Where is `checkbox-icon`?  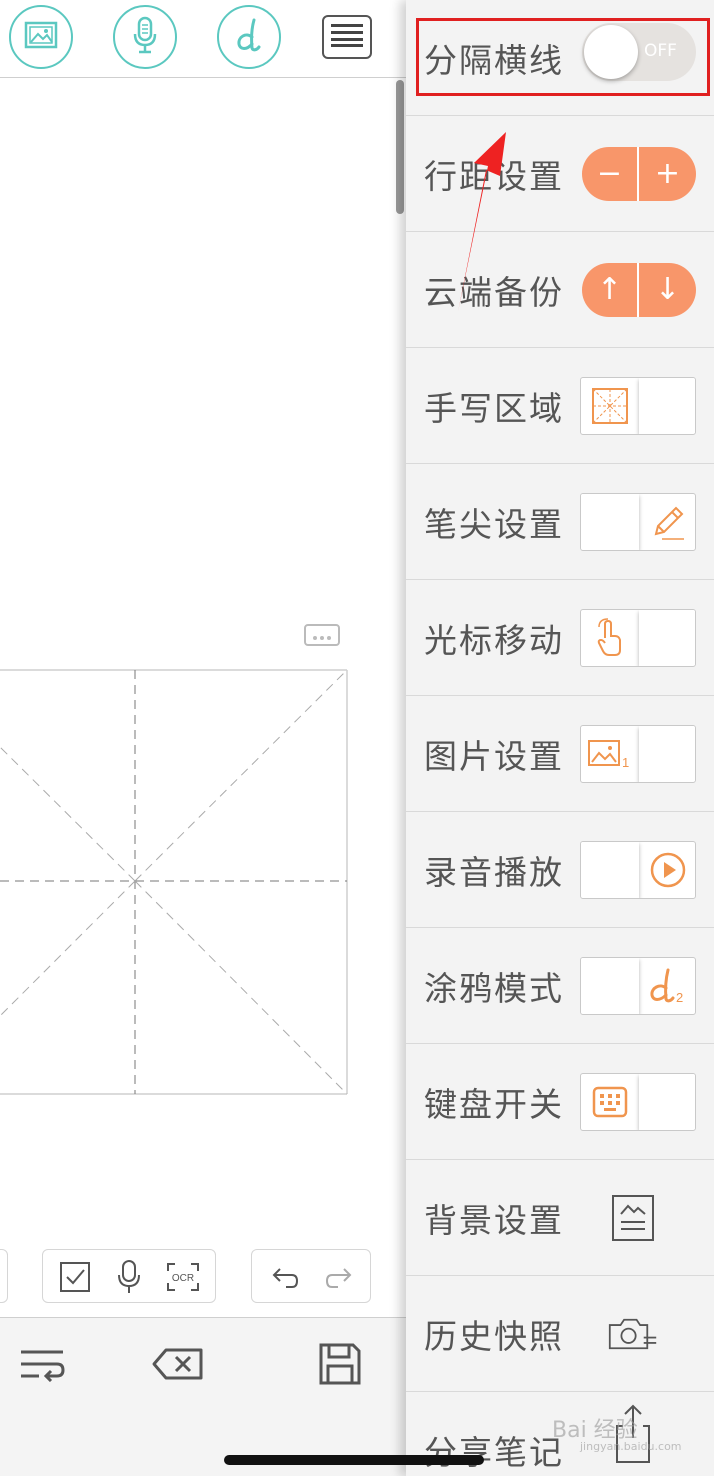
checkbox-icon is located at coordinates (75, 1277).